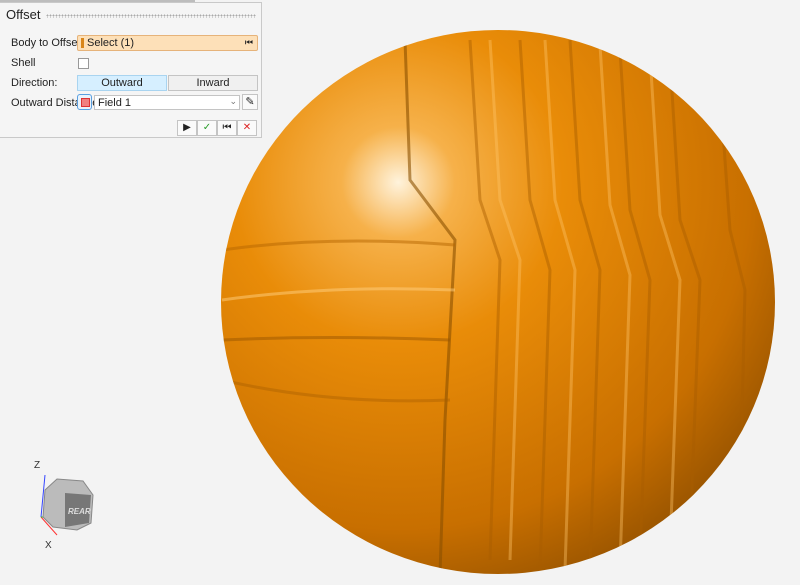 Image resolution: width=800 pixels, height=585 pixels. Describe the element at coordinates (111, 43) in the screenshot. I see `body-value: Select (1)` at that location.